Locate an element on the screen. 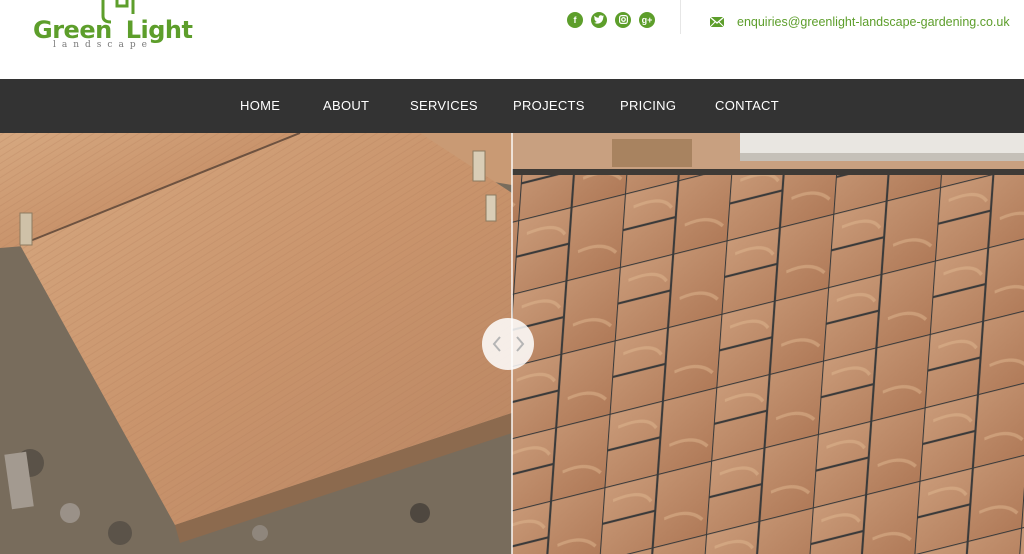  nav-about: ABOUT is located at coordinates (346, 105).